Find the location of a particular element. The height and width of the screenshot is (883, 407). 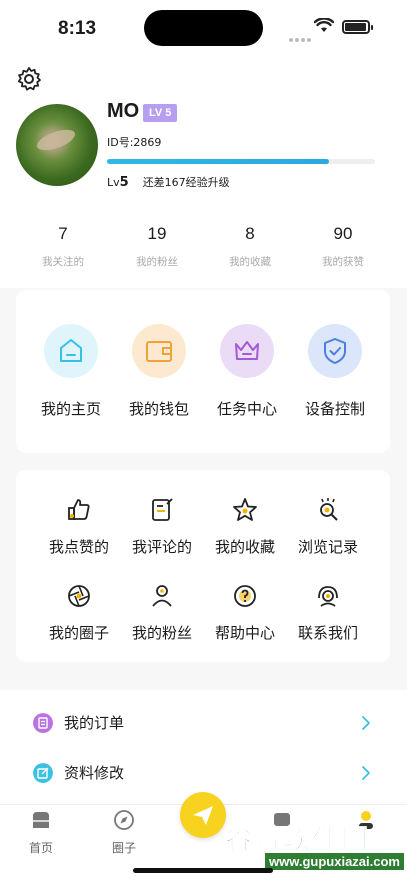

list-item-label: 资料修改 is located at coordinates (94, 773).